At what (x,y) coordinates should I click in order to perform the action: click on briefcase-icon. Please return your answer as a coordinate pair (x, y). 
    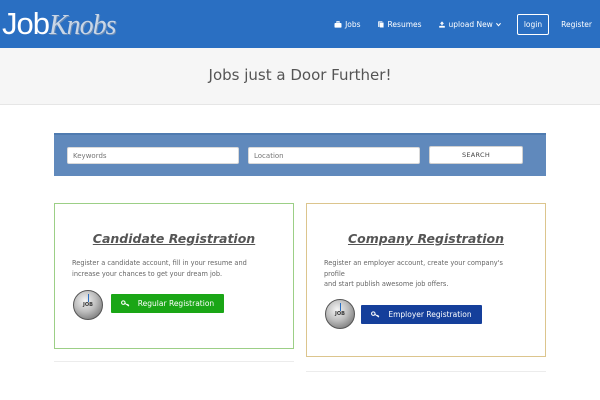
    Looking at the image, I should click on (338, 24).